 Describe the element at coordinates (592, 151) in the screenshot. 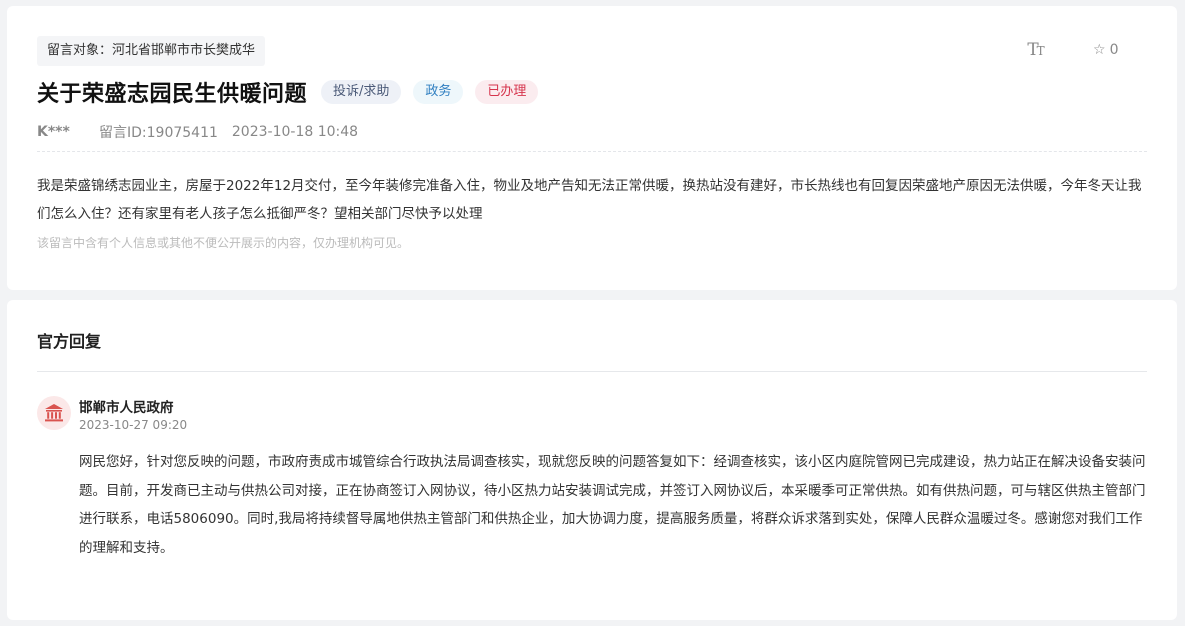

I see `meta-divider` at that location.